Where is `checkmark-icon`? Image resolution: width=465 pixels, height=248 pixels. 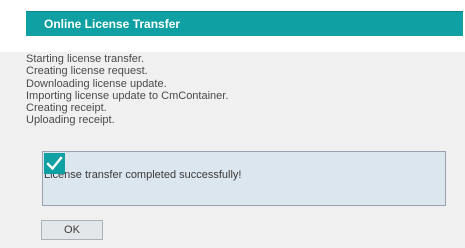 checkmark-icon is located at coordinates (54, 163).